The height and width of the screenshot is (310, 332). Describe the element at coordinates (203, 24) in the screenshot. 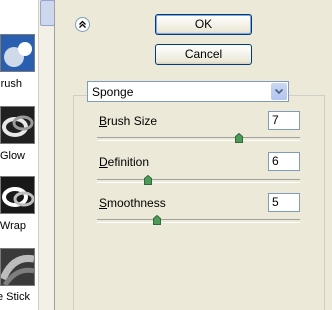

I see `ok-button: OK` at that location.